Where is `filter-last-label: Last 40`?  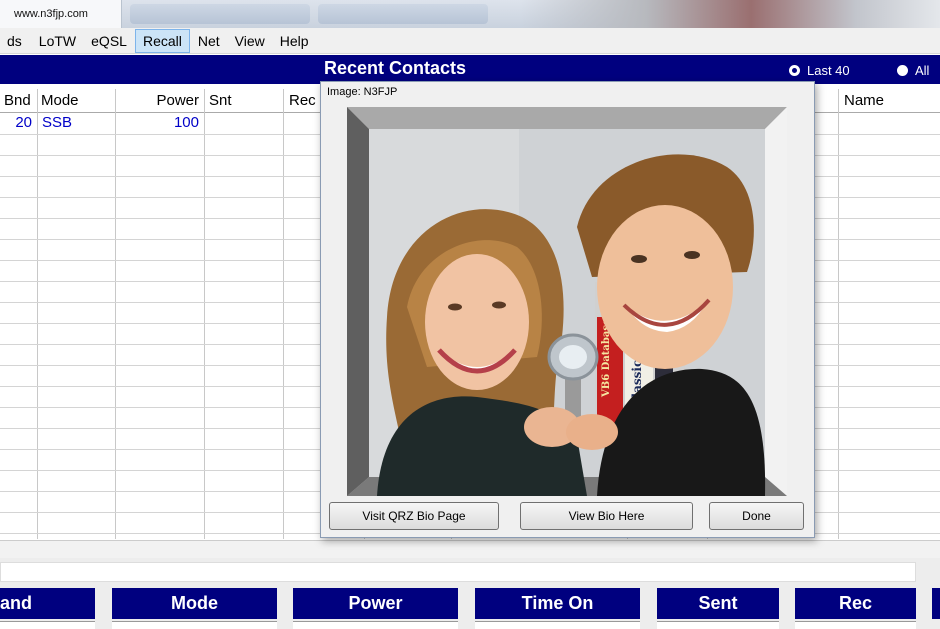 filter-last-label: Last 40 is located at coordinates (828, 70).